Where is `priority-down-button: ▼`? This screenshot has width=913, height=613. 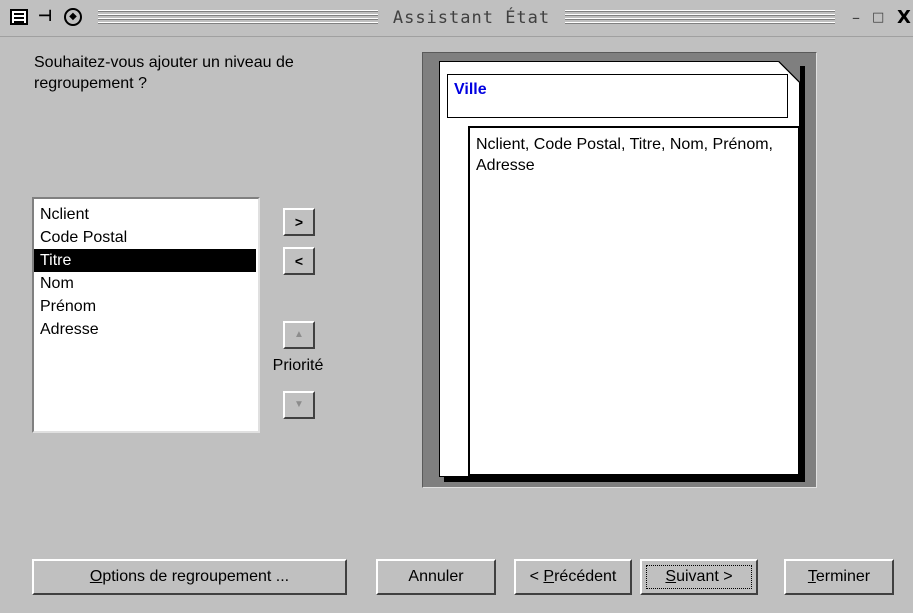 priority-down-button: ▼ is located at coordinates (299, 405).